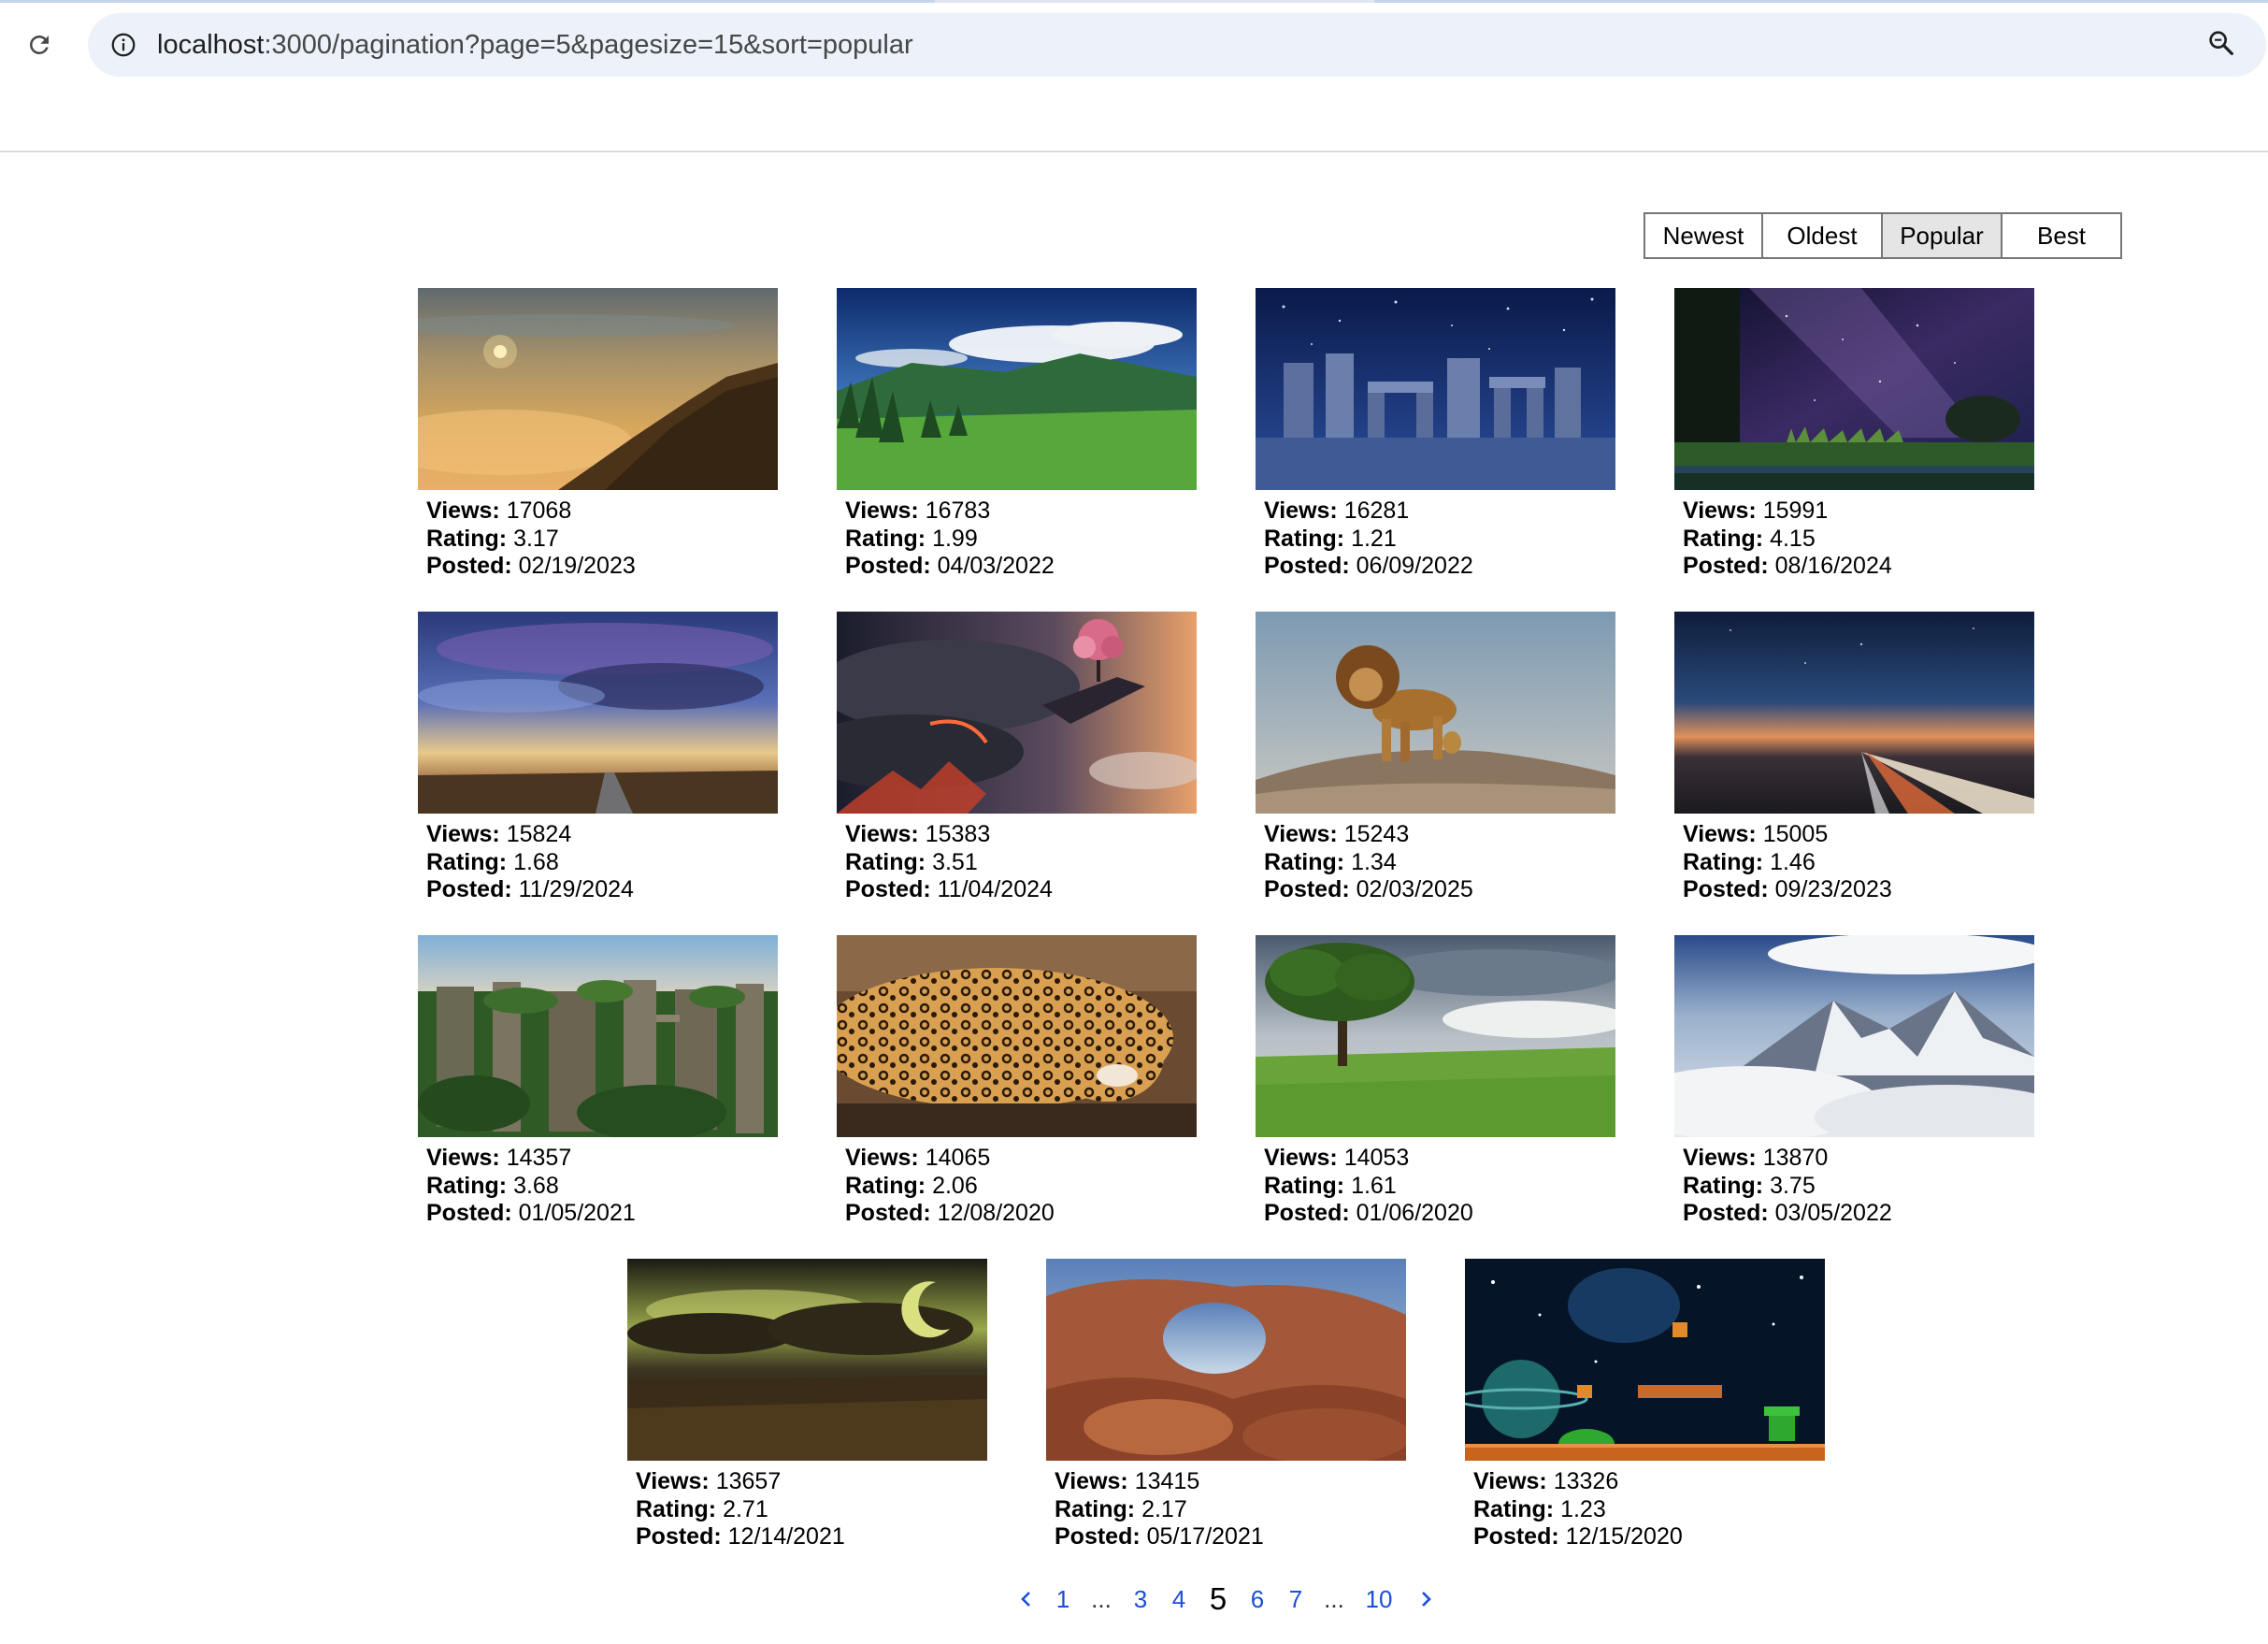  Describe the element at coordinates (811, 1482) in the screenshot. I see `views-line: Views: 13657` at that location.